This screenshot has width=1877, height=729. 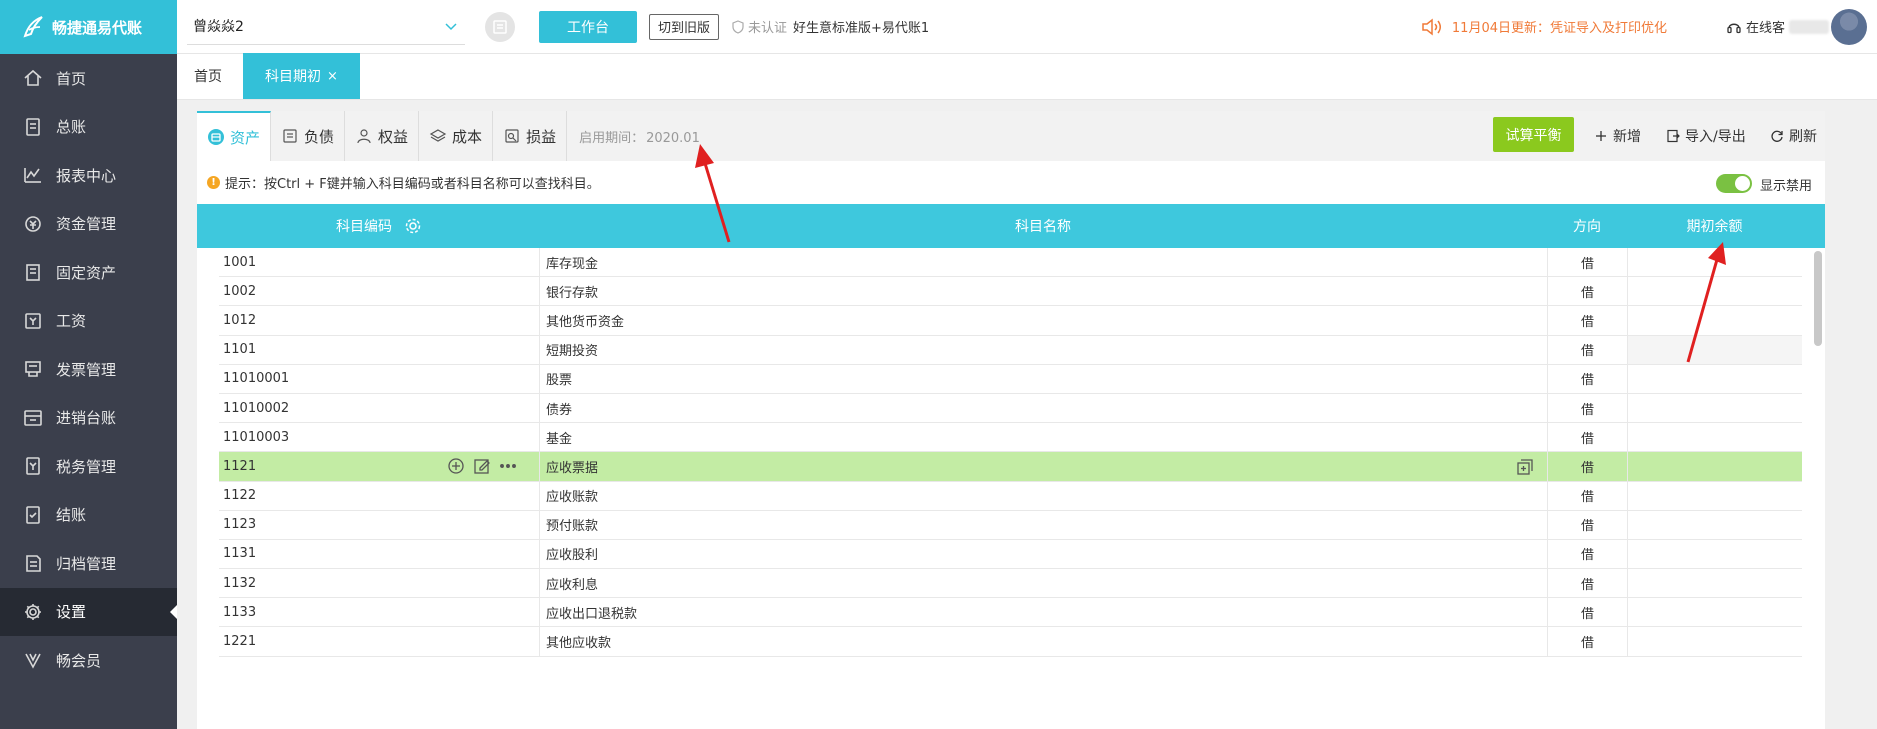 What do you see at coordinates (88, 563) in the screenshot?
I see `sidebar-item-archive: 归档管理` at bounding box center [88, 563].